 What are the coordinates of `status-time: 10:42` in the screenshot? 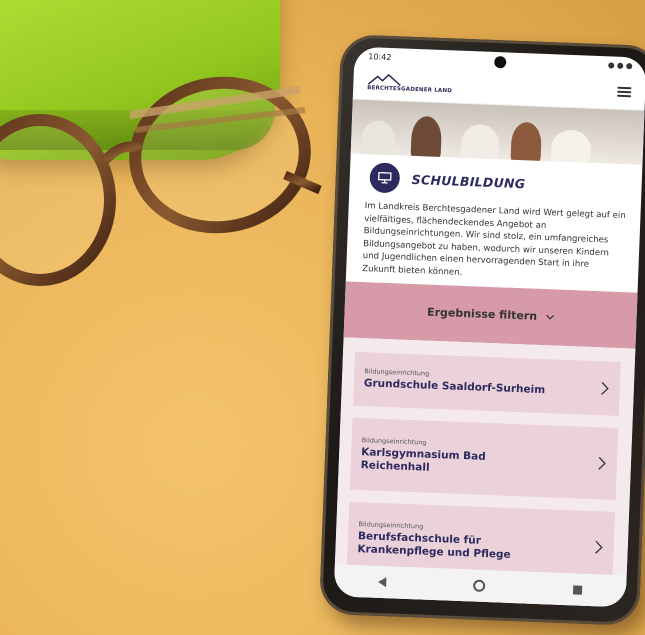 It's located at (380, 56).